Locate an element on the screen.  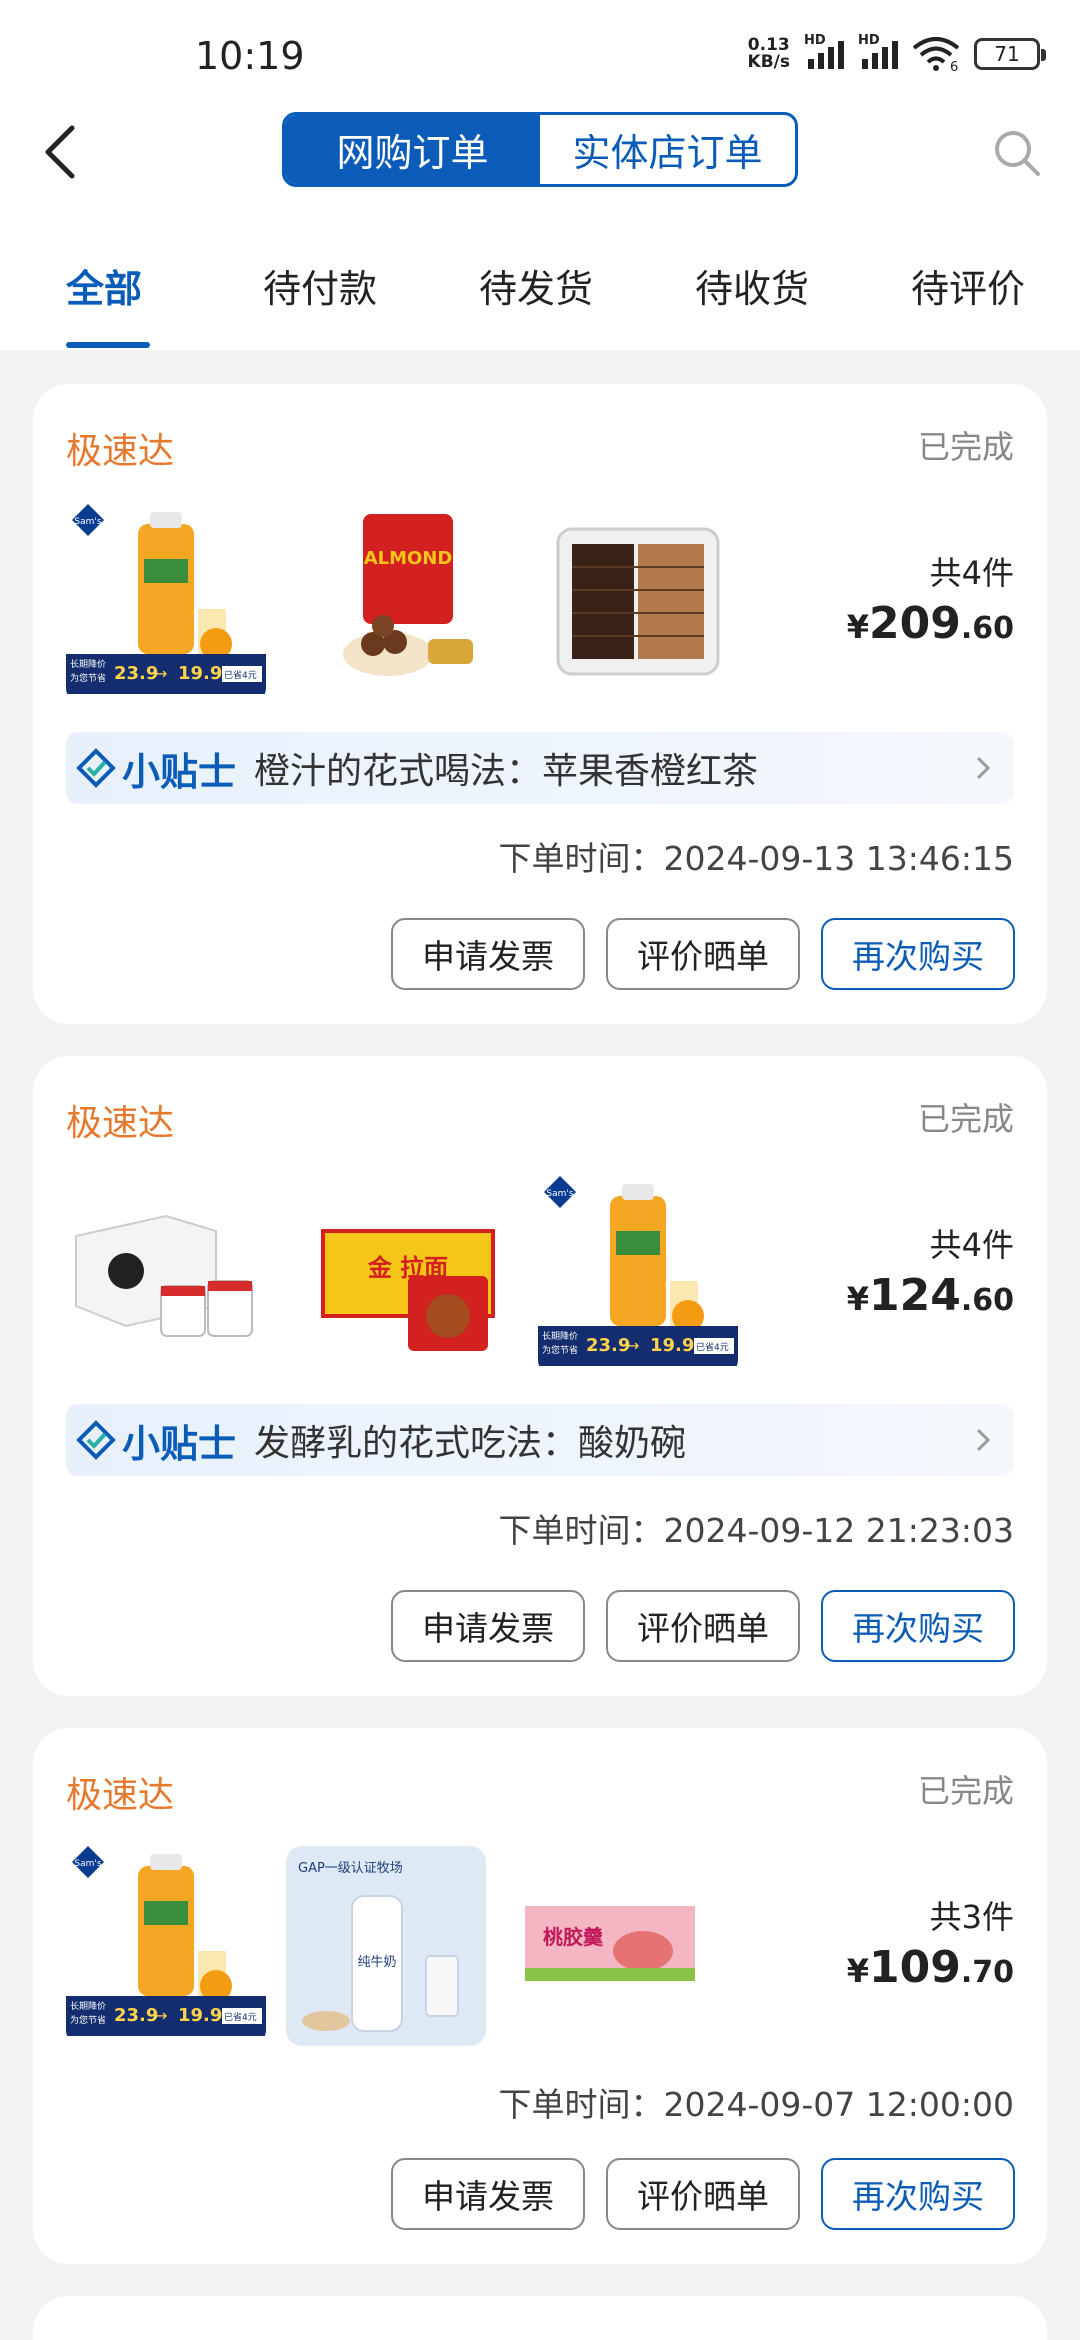
back-arrow-icon is located at coordinates (60, 152).